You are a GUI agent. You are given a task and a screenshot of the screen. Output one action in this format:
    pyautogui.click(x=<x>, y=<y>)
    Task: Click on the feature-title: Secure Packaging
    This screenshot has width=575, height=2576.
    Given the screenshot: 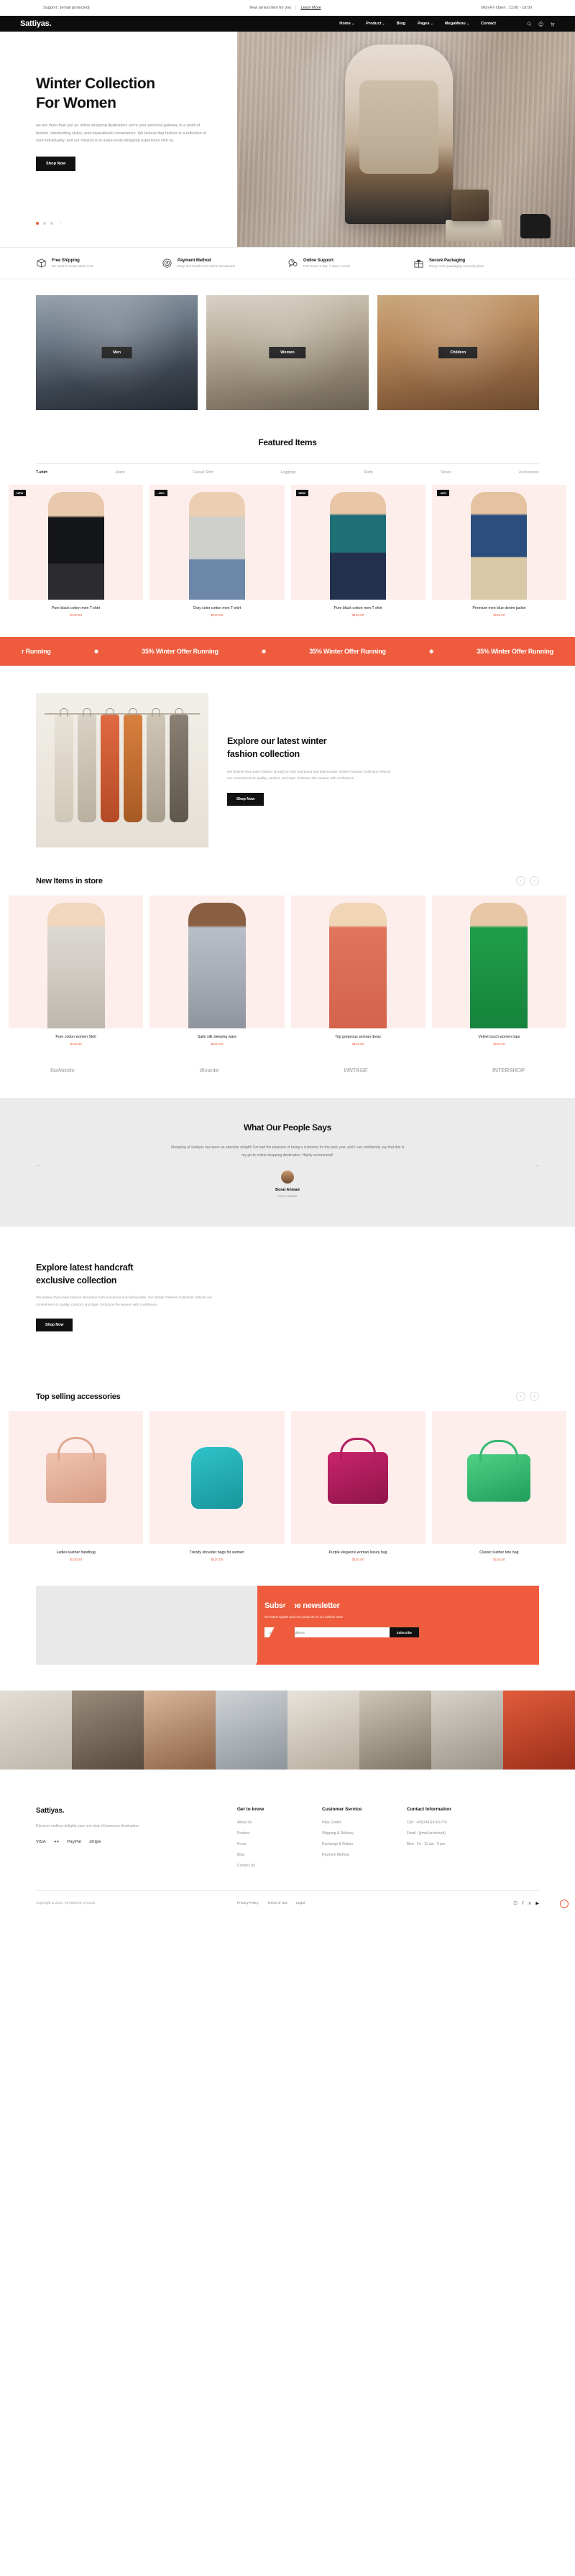 What is the action you would take?
    pyautogui.click(x=447, y=260)
    